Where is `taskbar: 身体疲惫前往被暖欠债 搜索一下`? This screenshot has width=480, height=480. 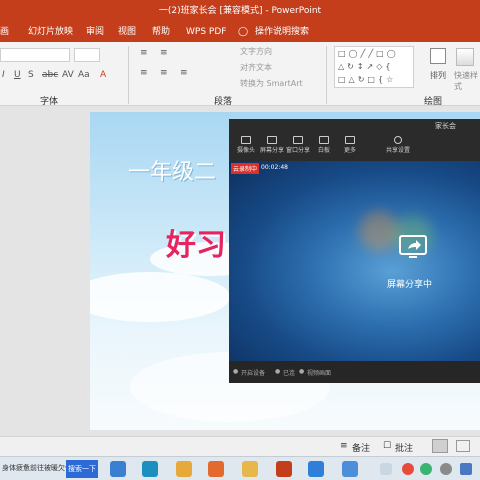
taskbar: 身体疲惫前往被暖欠债 搜索一下 is located at coordinates (240, 468).